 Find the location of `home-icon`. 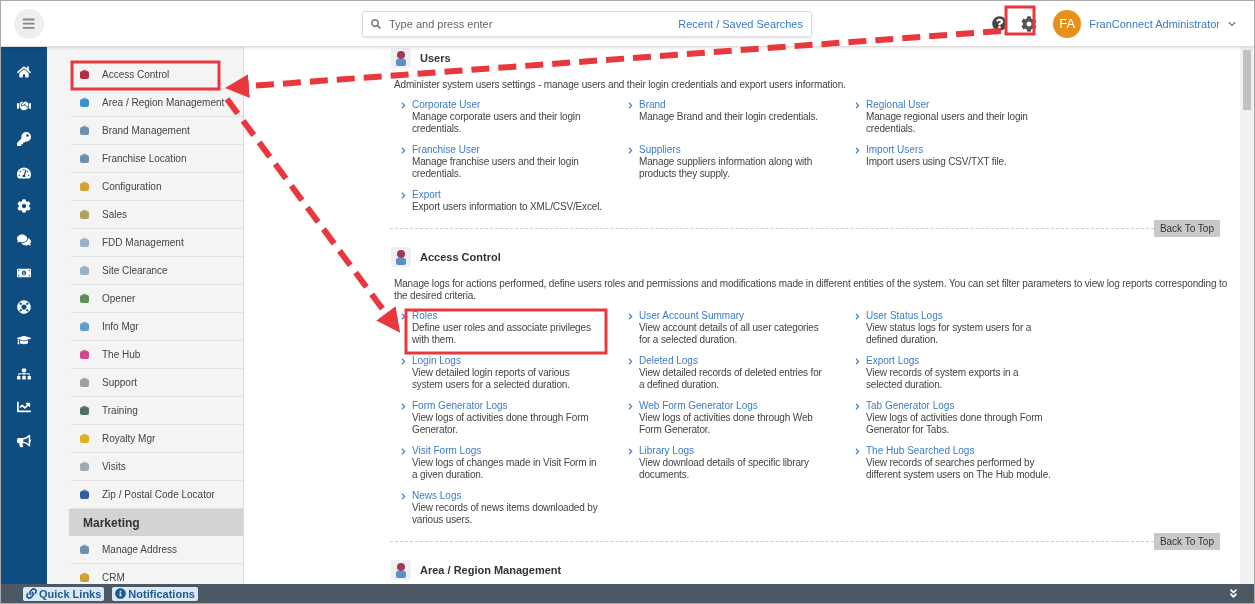

home-icon is located at coordinates (24, 72).